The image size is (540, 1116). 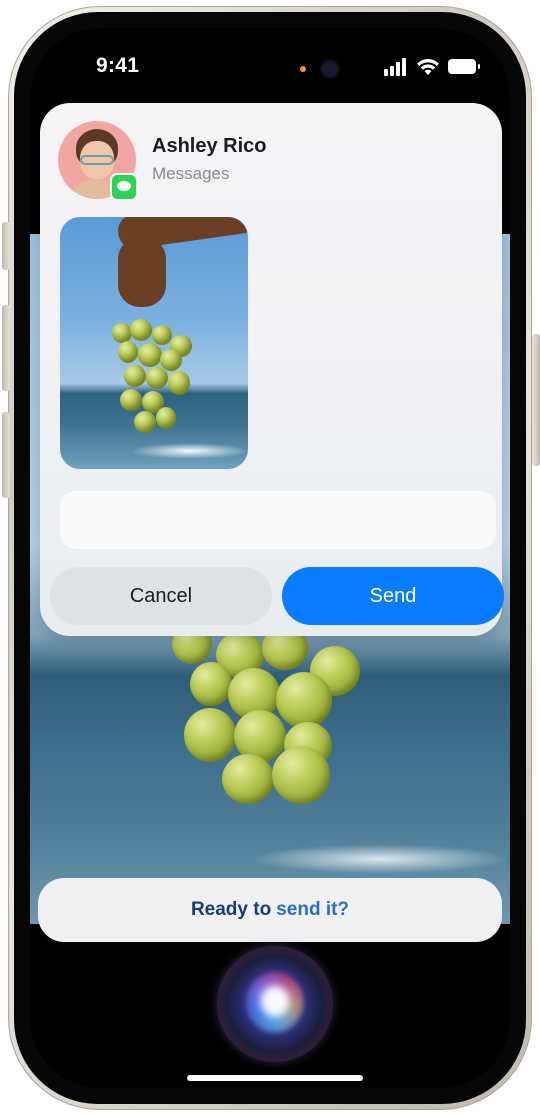 I want to click on app-name: Messages, so click(x=191, y=173).